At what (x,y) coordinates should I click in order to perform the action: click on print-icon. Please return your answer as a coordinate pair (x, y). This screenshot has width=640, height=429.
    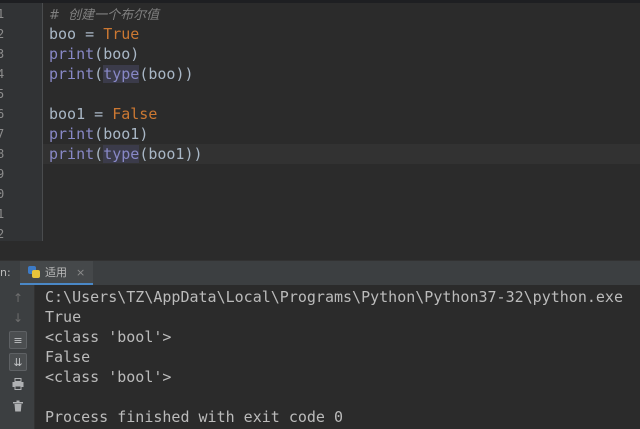
    Looking at the image, I should click on (18, 384).